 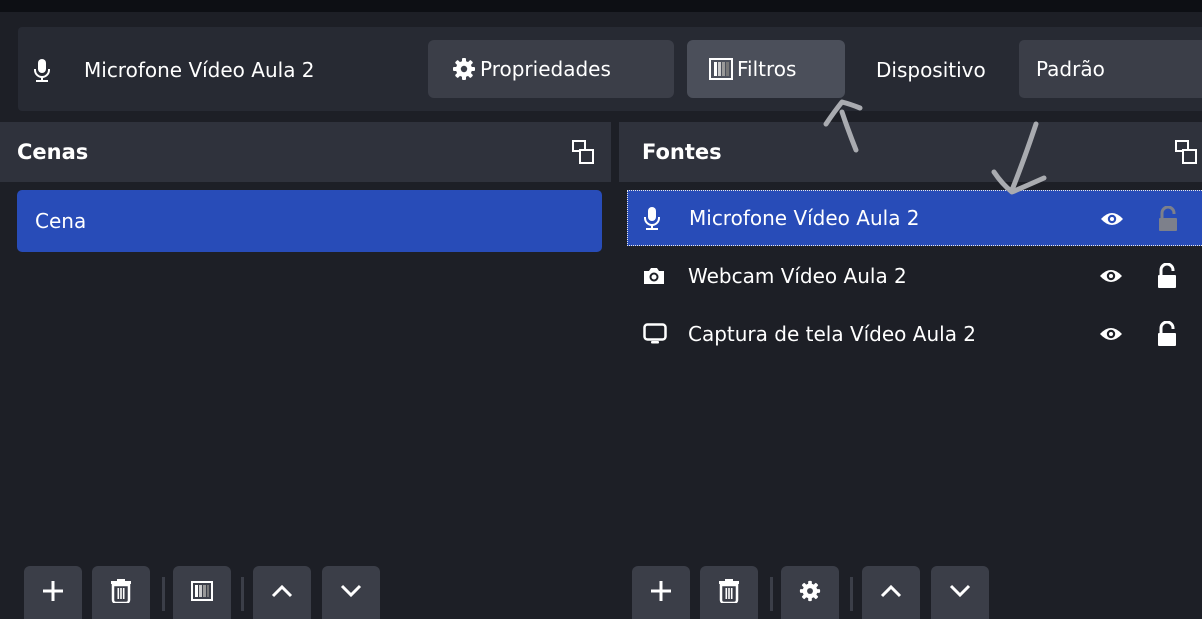 I want to click on scene-filters-button, so click(x=202, y=592).